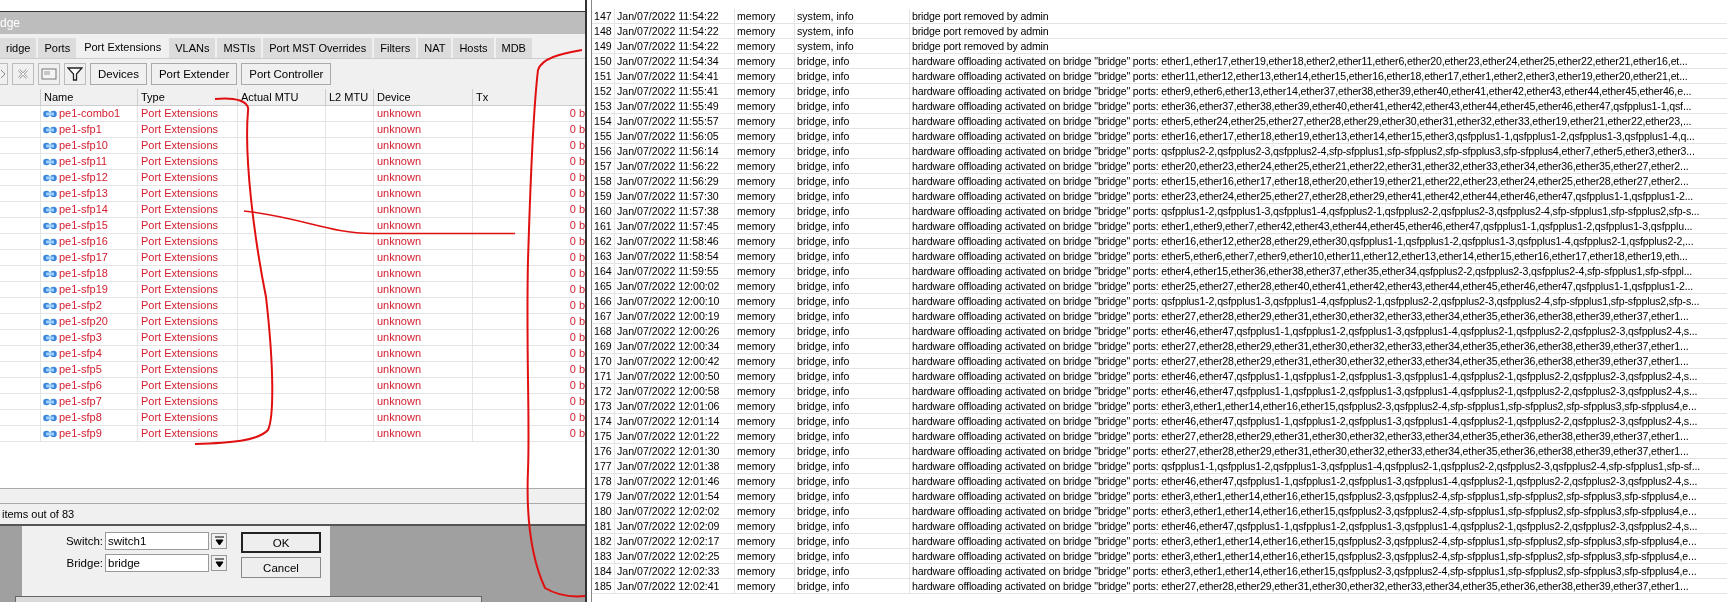  What do you see at coordinates (83, 225) in the screenshot?
I see `table-cell: pe1-sfp15` at bounding box center [83, 225].